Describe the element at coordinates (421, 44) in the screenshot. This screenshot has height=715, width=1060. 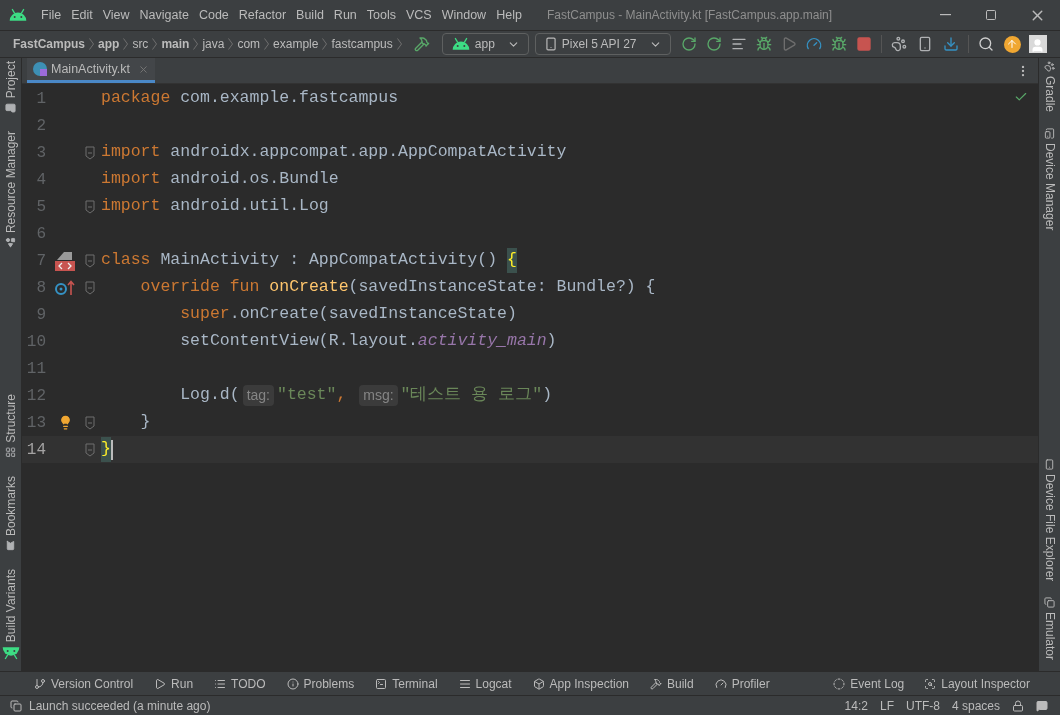
I see `hammer-icon` at that location.